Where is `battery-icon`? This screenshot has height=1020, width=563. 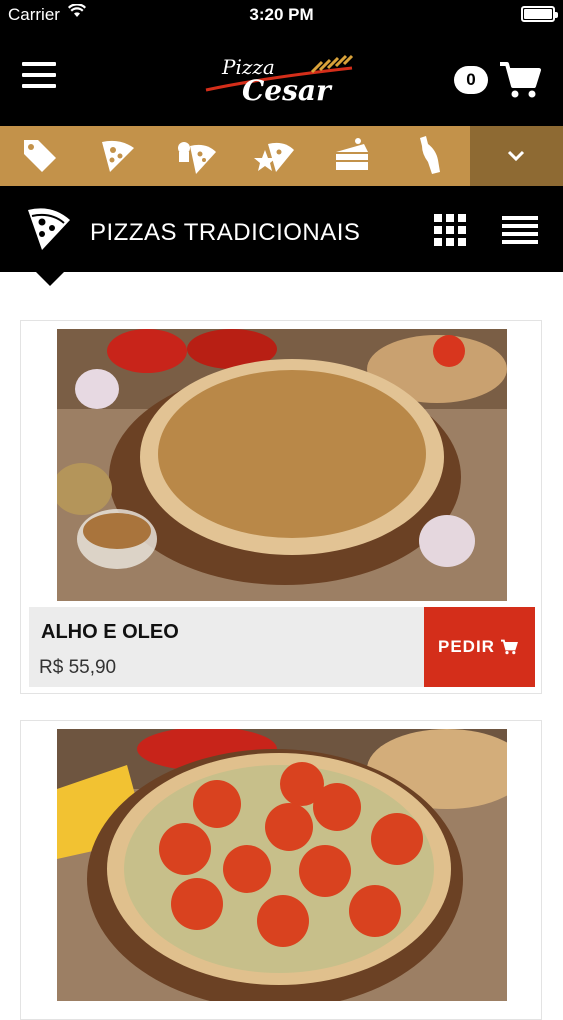
battery-icon is located at coordinates (539, 14).